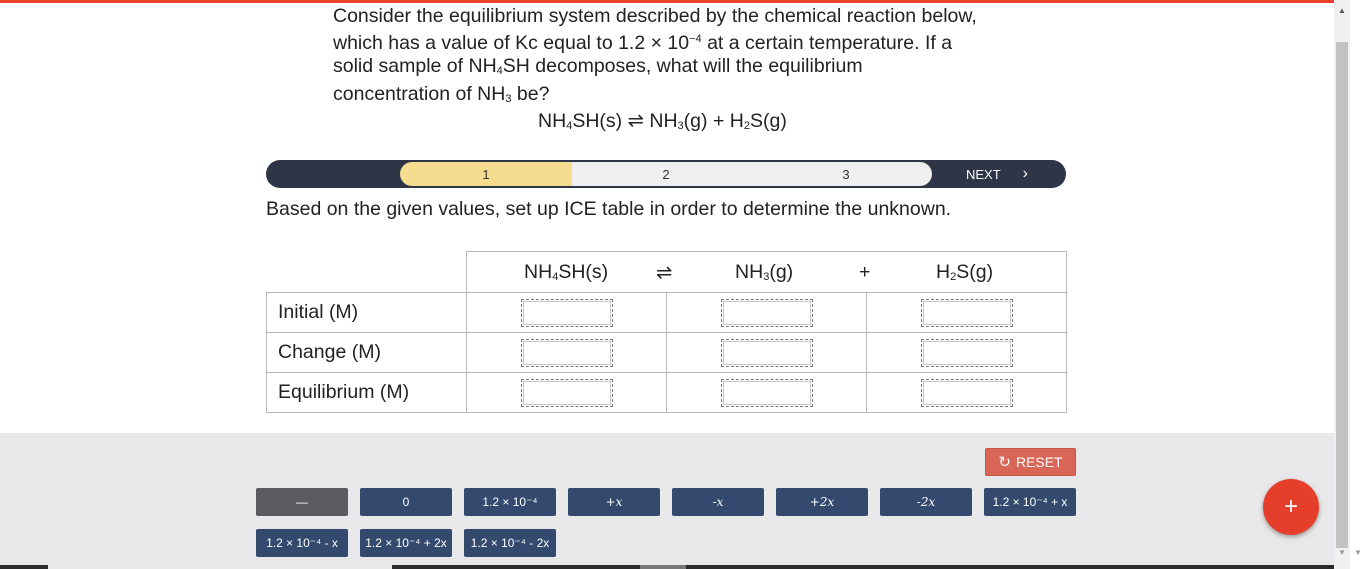 Image resolution: width=1366 pixels, height=569 pixels. I want to click on step-3-label: 3, so click(846, 174).